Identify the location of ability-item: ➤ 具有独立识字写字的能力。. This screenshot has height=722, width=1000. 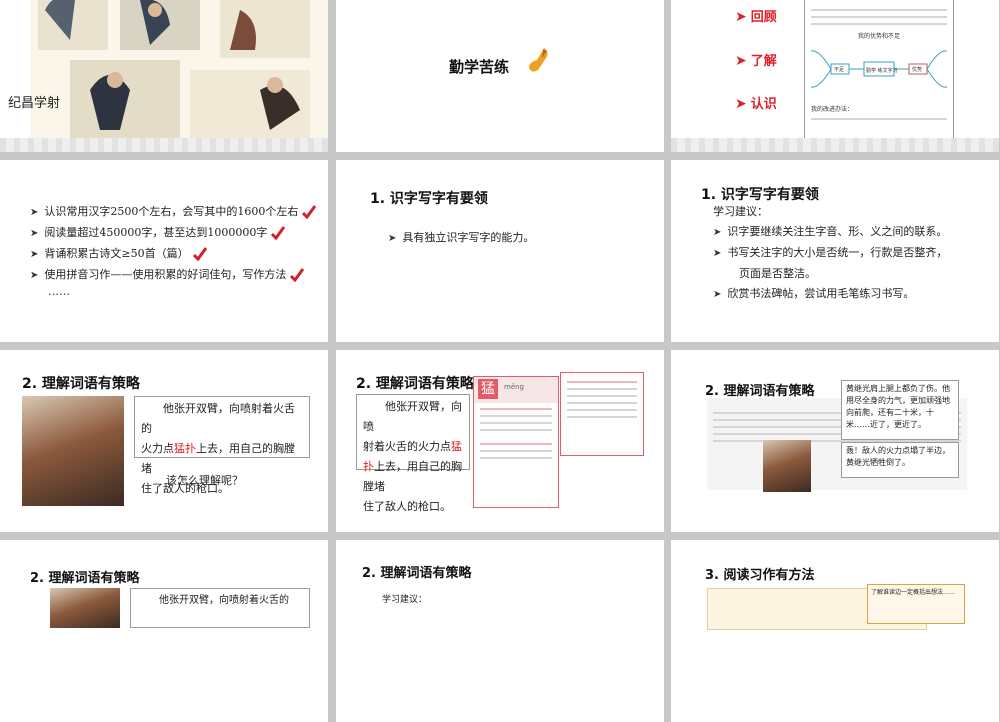
(461, 237).